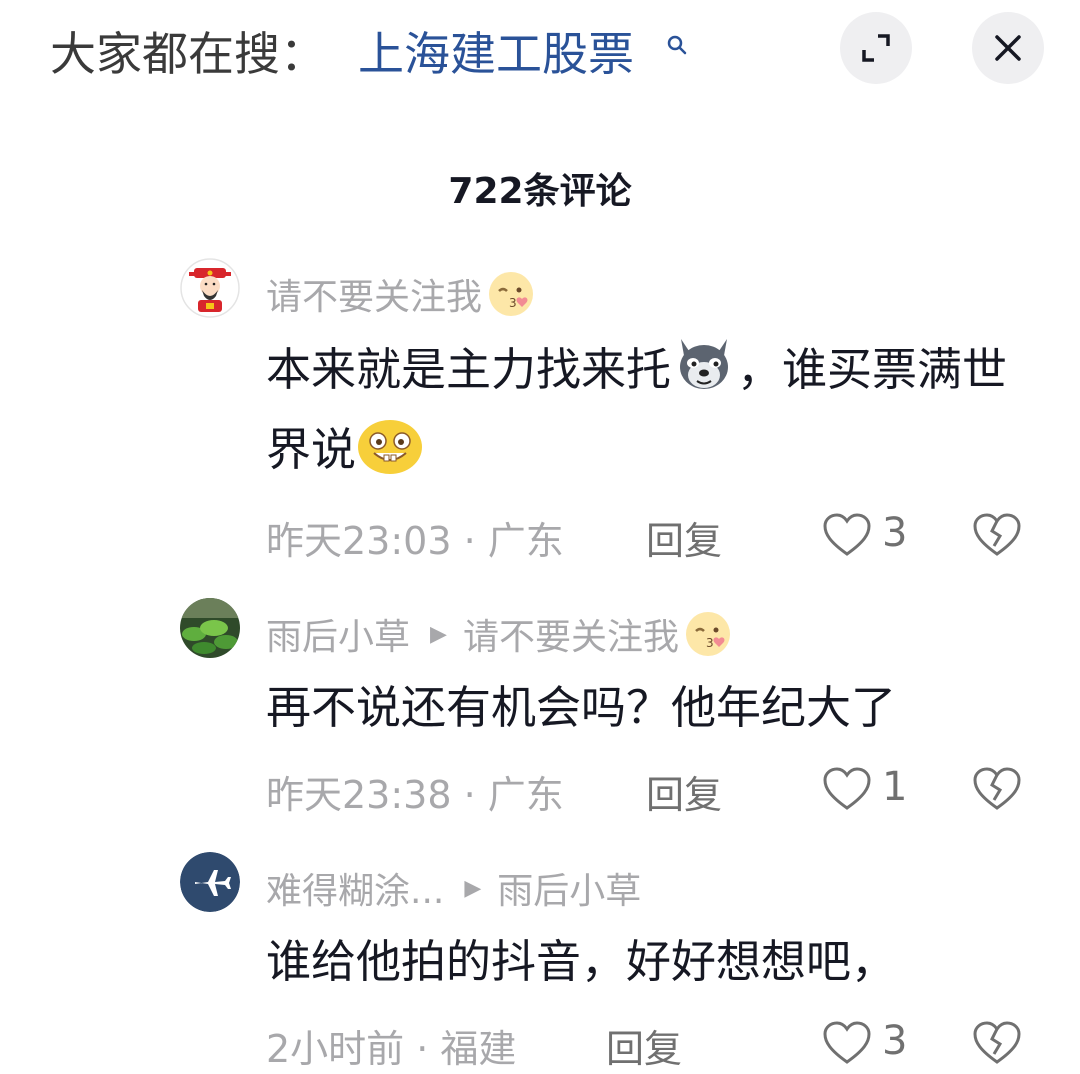 The height and width of the screenshot is (1074, 1080). Describe the element at coordinates (453, 888) in the screenshot. I see `comment-username-line: 难得糊涂... ▶ 雨后小草` at that location.